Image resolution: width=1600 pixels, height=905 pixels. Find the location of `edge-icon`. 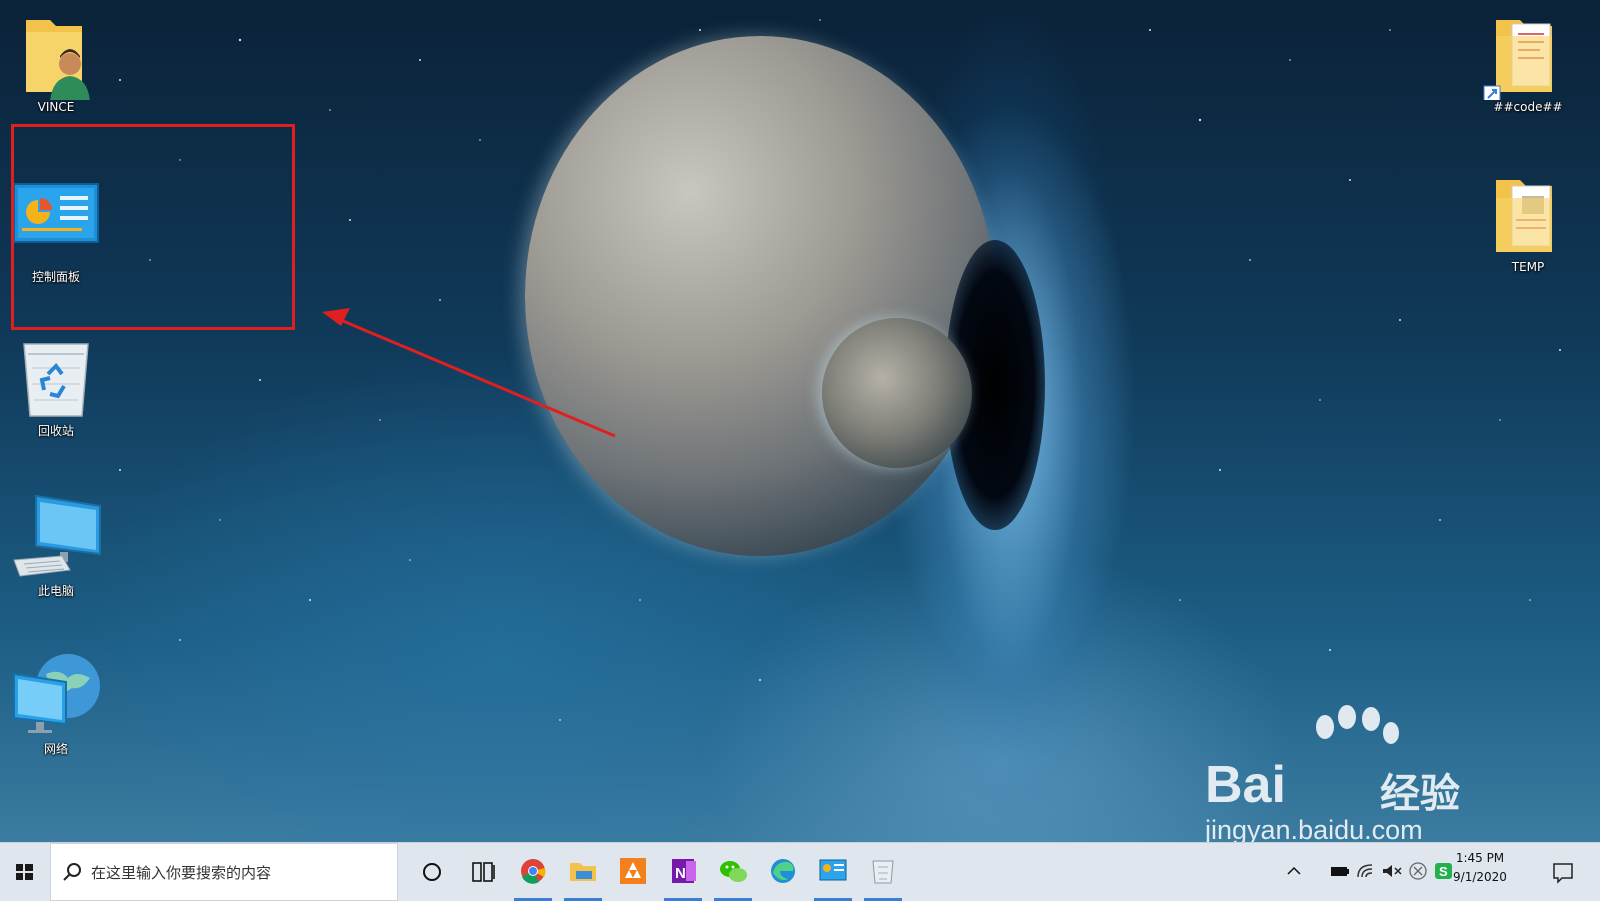

edge-icon is located at coordinates (783, 871).